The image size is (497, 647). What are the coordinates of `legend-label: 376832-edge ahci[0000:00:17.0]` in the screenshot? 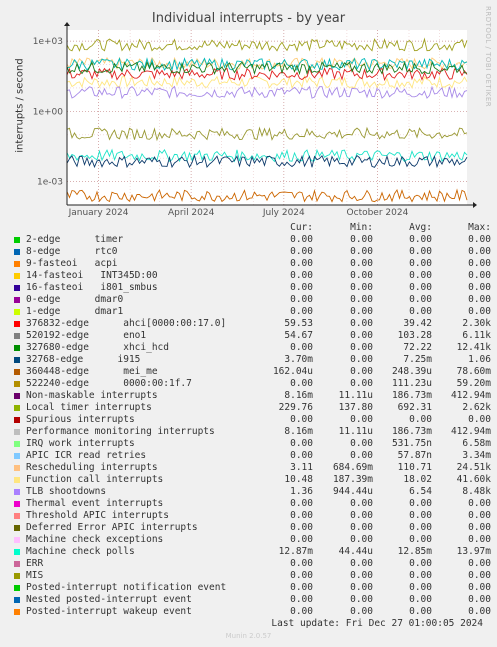 It's located at (126, 323).